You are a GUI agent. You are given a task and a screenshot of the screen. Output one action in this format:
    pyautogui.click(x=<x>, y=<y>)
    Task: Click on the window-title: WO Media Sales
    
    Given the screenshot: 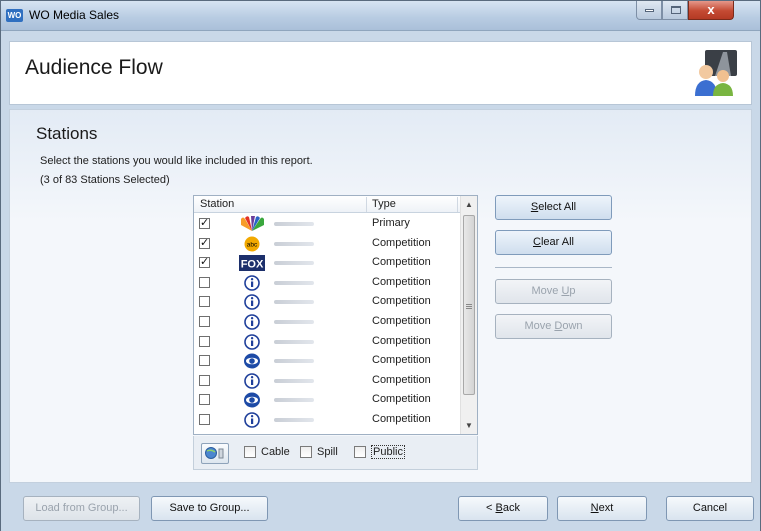 What is the action you would take?
    pyautogui.click(x=74, y=15)
    